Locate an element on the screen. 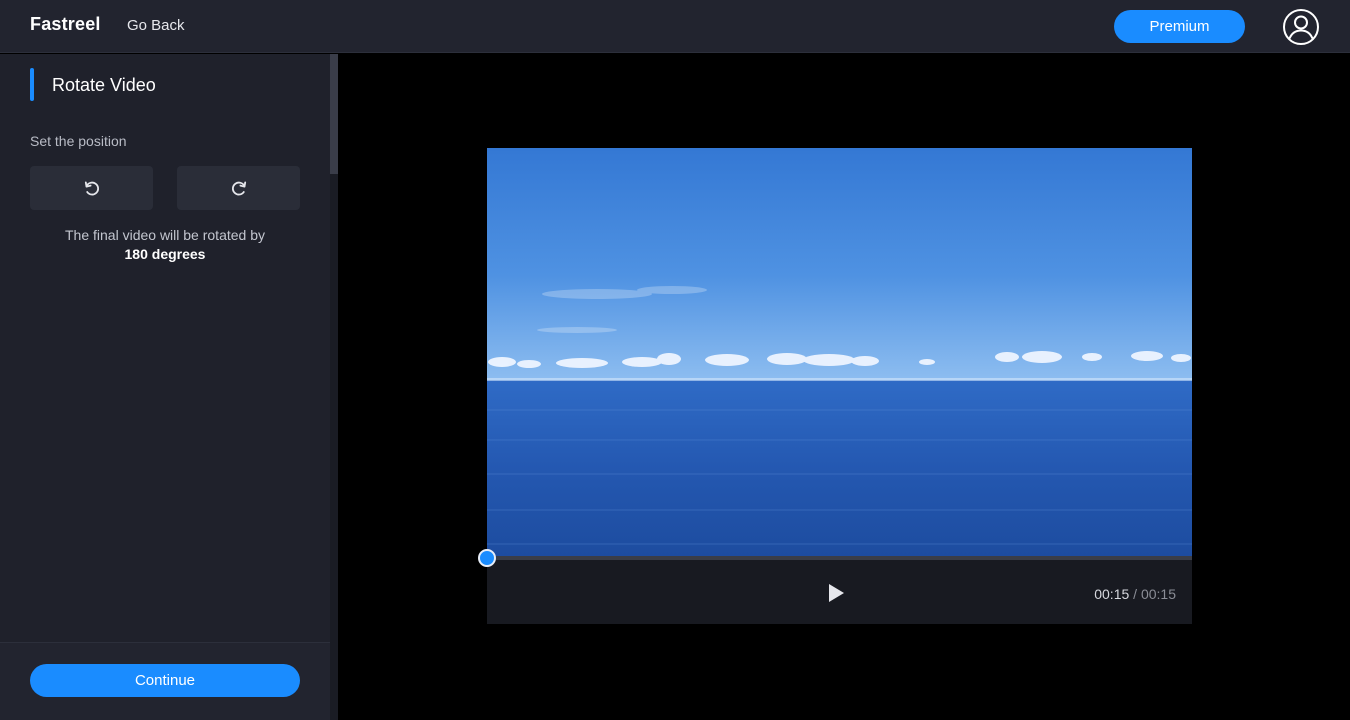 The image size is (1350, 720). duration: 00:15 is located at coordinates (1158, 594).